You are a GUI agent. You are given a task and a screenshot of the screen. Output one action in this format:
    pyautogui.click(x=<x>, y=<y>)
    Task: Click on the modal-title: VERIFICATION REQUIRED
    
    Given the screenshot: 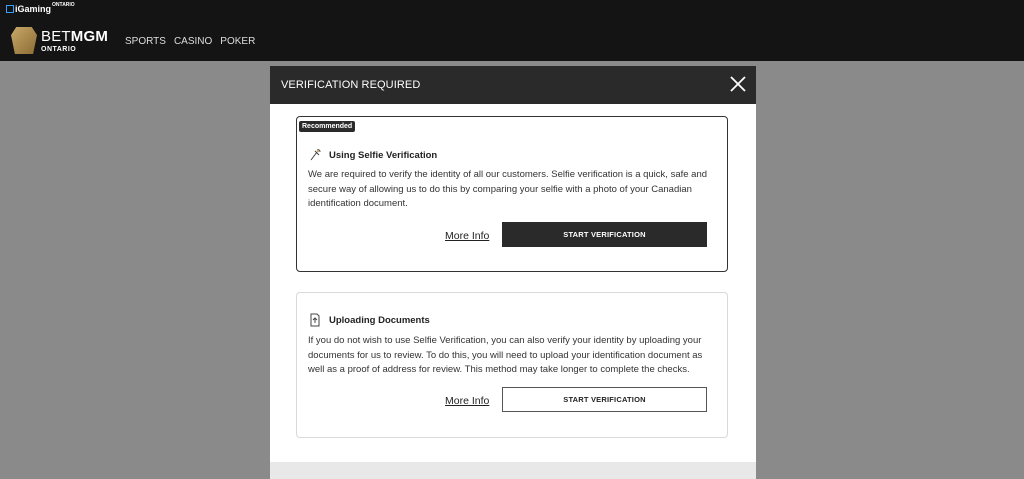 What is the action you would take?
    pyautogui.click(x=351, y=85)
    